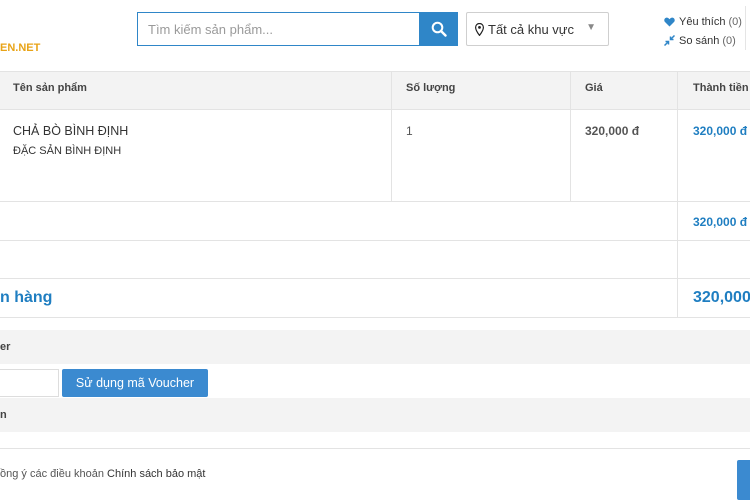 Image resolution: width=750 pixels, height=500 pixels. I want to click on compare-count: (0), so click(729, 40).